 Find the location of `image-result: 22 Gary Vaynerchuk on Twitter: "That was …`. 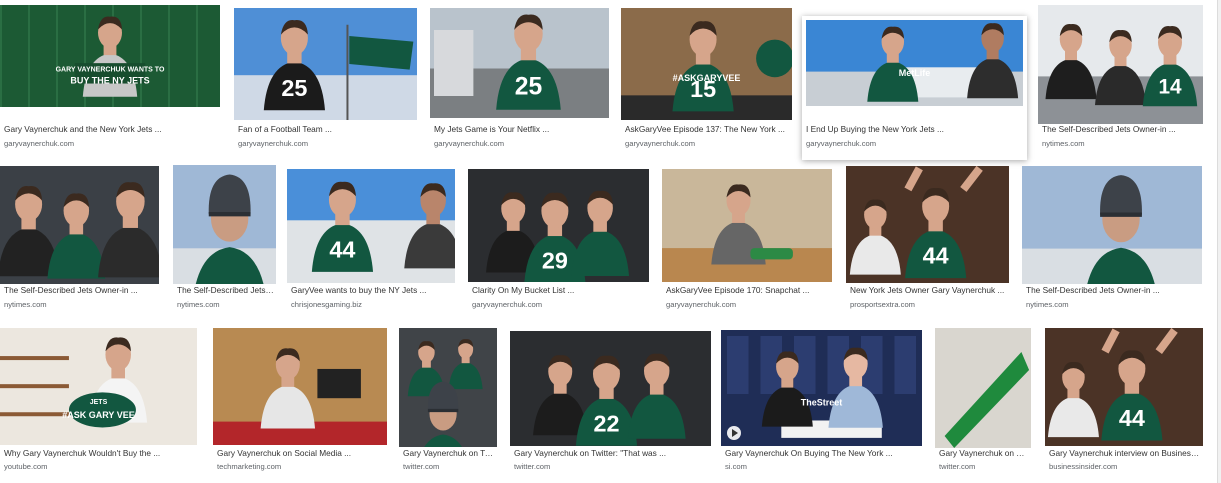

image-result: 22 Gary Vaynerchuk on Twitter: "That was … is located at coordinates (610, 405).